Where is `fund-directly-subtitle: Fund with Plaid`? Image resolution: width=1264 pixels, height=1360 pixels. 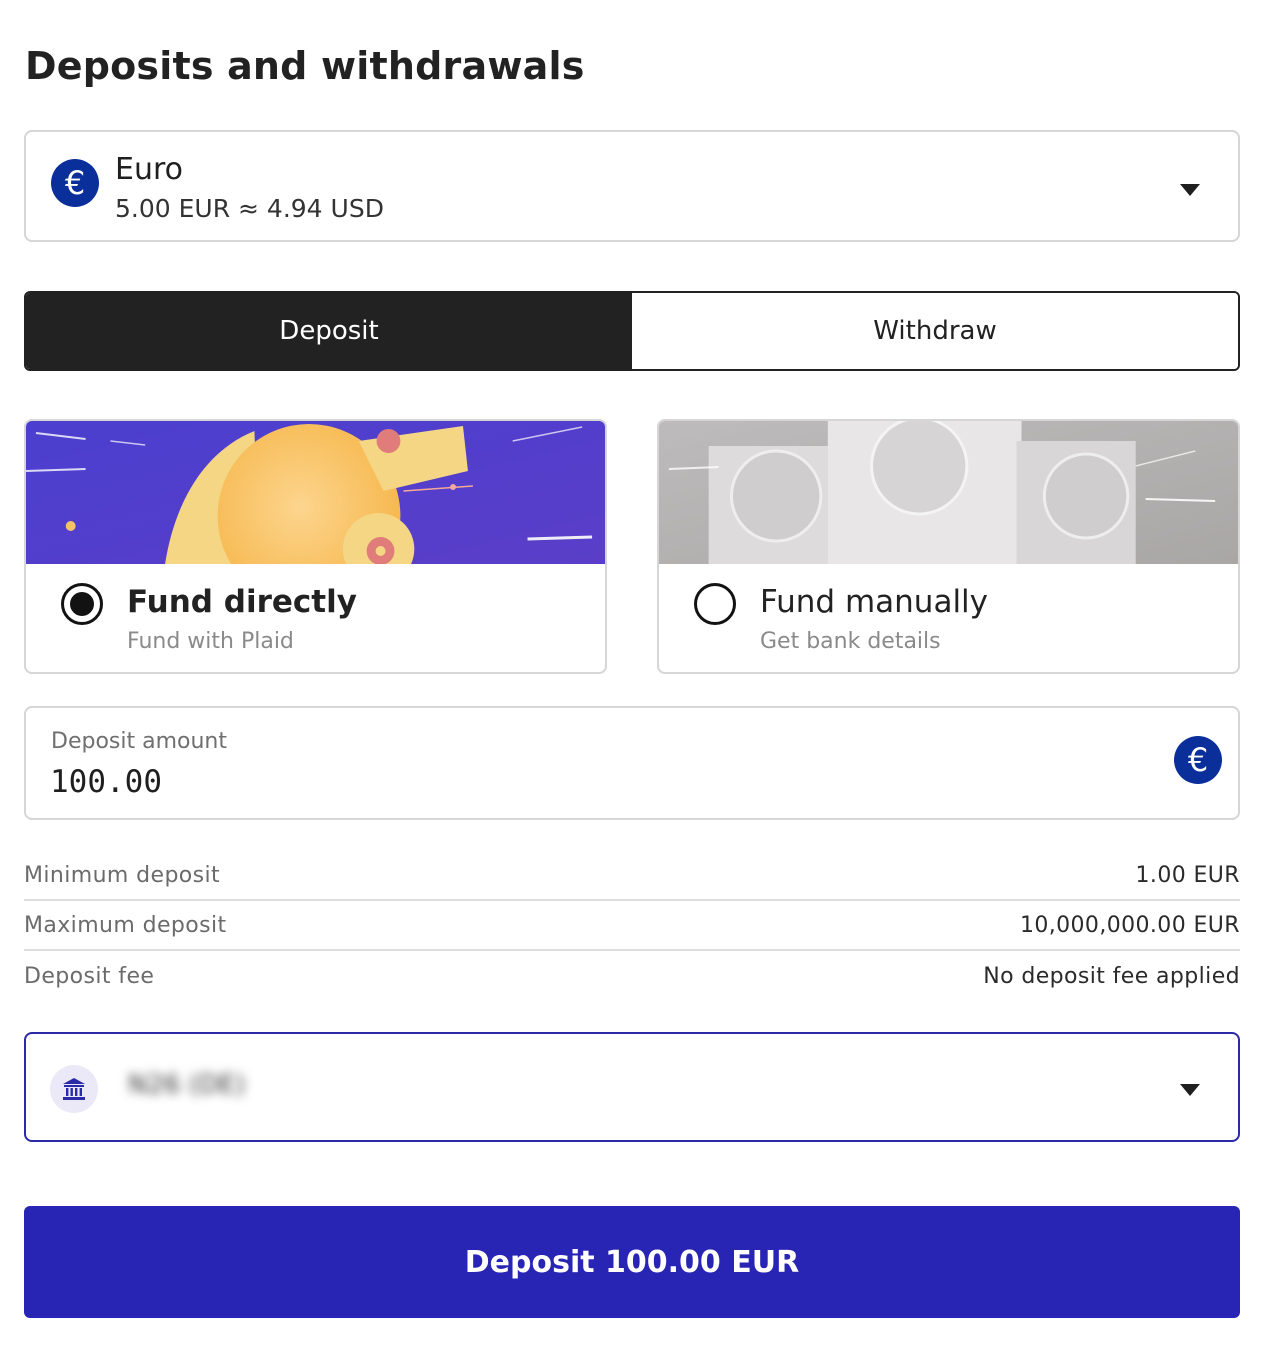
fund-directly-subtitle: Fund with Plaid is located at coordinates (210, 641).